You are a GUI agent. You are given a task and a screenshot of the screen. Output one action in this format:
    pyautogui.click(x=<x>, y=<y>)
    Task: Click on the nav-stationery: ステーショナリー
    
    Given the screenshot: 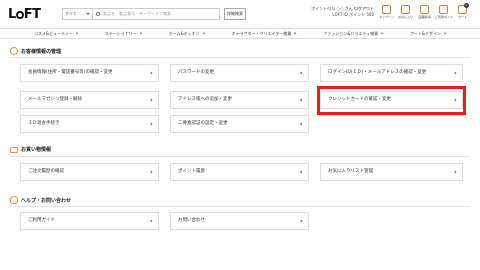 What is the action you would take?
    pyautogui.click(x=123, y=33)
    